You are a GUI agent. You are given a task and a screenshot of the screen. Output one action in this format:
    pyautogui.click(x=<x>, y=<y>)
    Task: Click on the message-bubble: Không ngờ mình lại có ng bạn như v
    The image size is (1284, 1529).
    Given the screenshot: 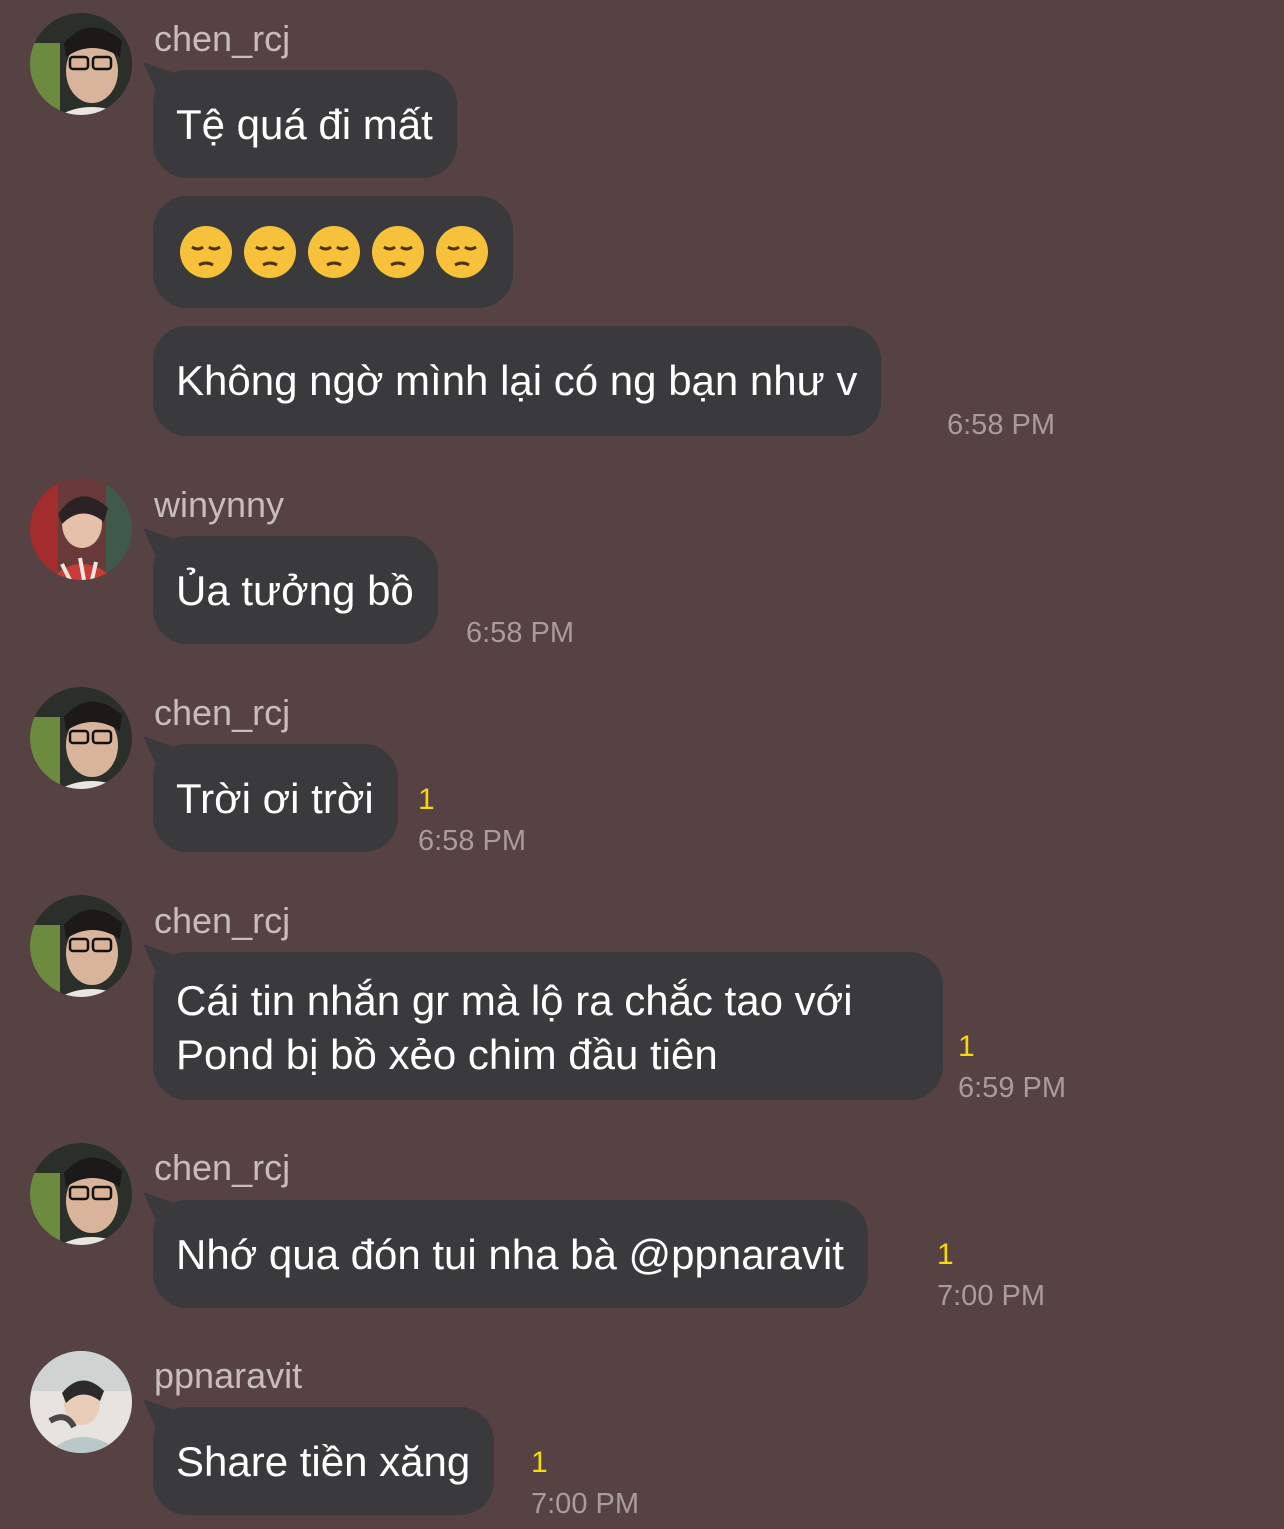 What is the action you would take?
    pyautogui.click(x=517, y=381)
    